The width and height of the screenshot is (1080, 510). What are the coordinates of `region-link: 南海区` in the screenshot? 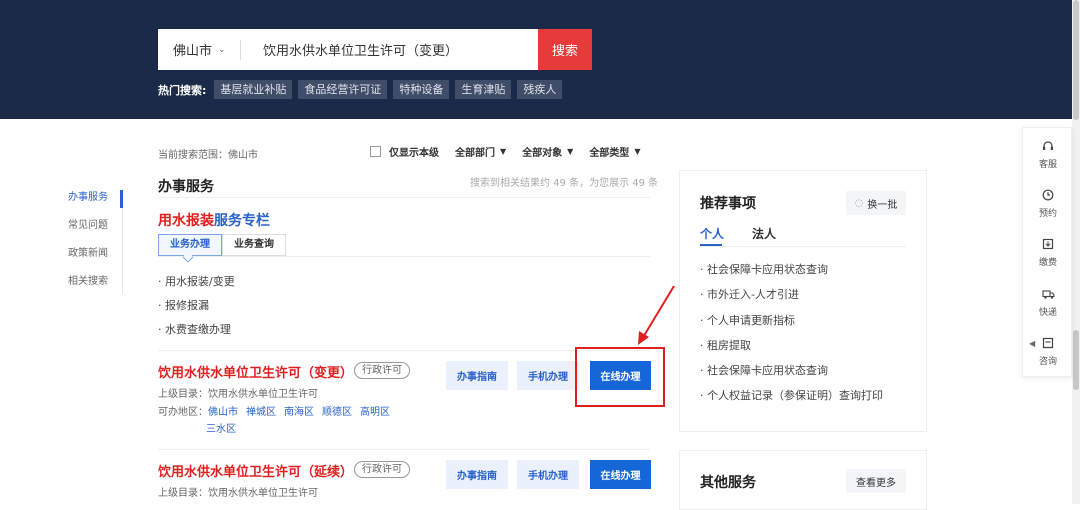 It's located at (299, 412).